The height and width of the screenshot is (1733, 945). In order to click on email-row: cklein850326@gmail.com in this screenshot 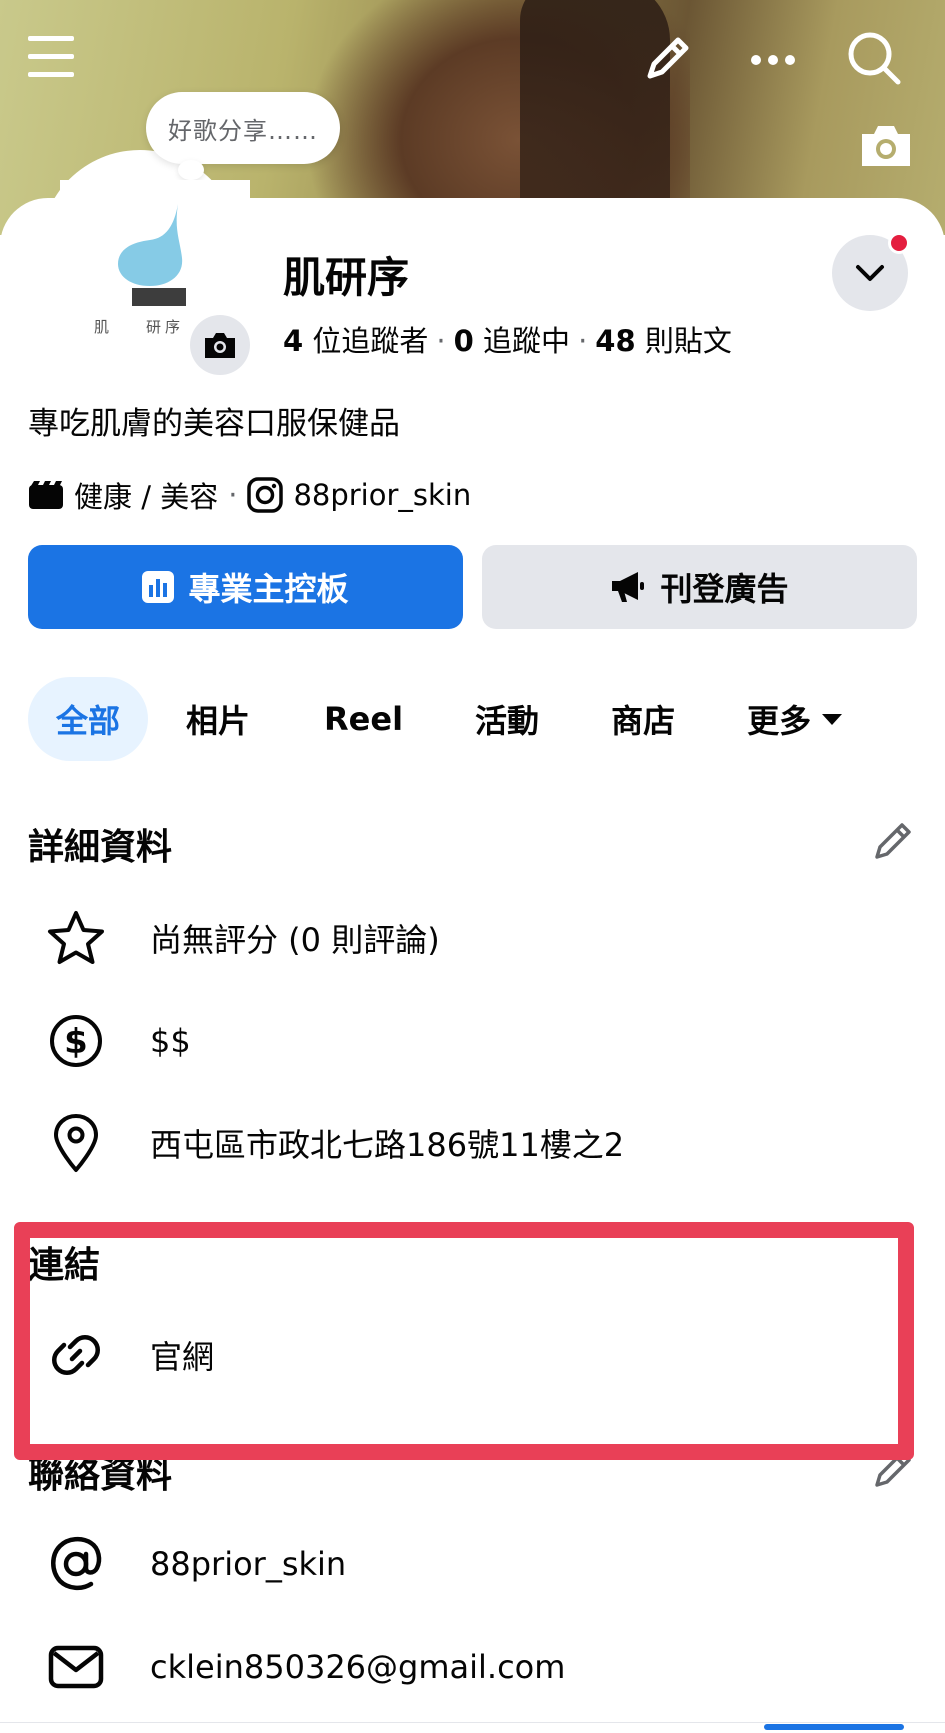, I will do `click(474, 1667)`.